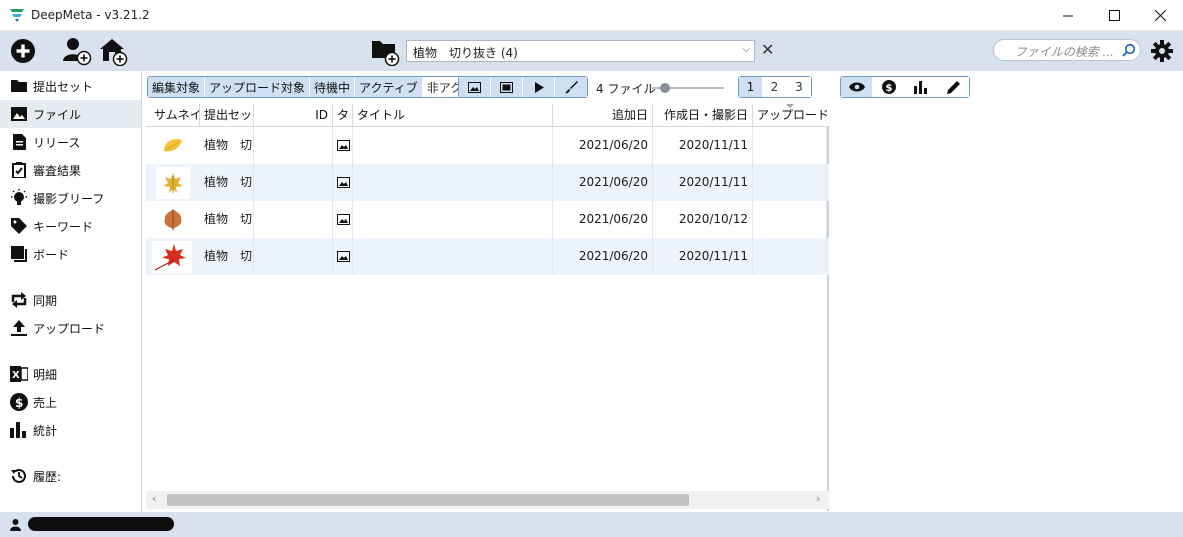  Describe the element at coordinates (333, 87) in the screenshot. I see `filter-waiting: 待機中` at that location.